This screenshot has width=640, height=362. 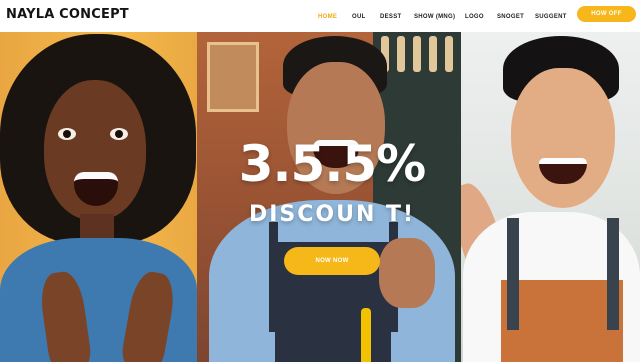 What do you see at coordinates (434, 17) in the screenshot?
I see `nav-item-show-mng: SHOW (MNG)` at bounding box center [434, 17].